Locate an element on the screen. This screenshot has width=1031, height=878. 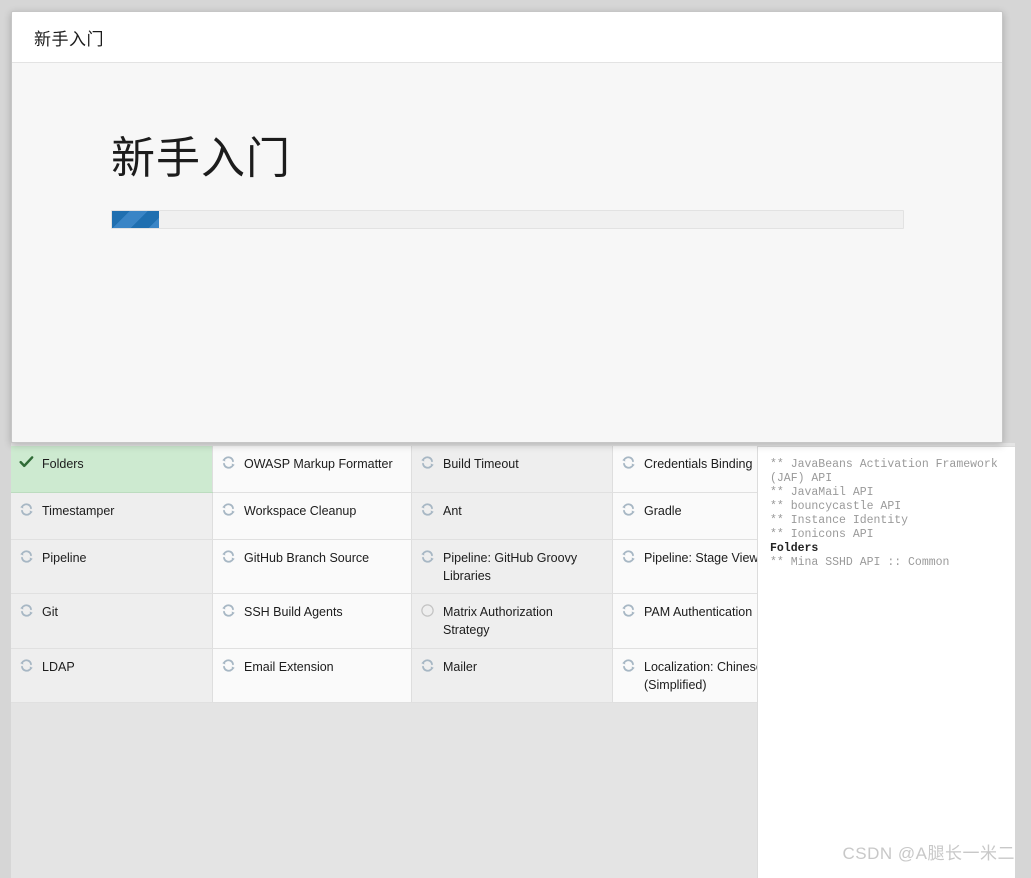
plugin-cell: Pipeline is located at coordinates (112, 567).